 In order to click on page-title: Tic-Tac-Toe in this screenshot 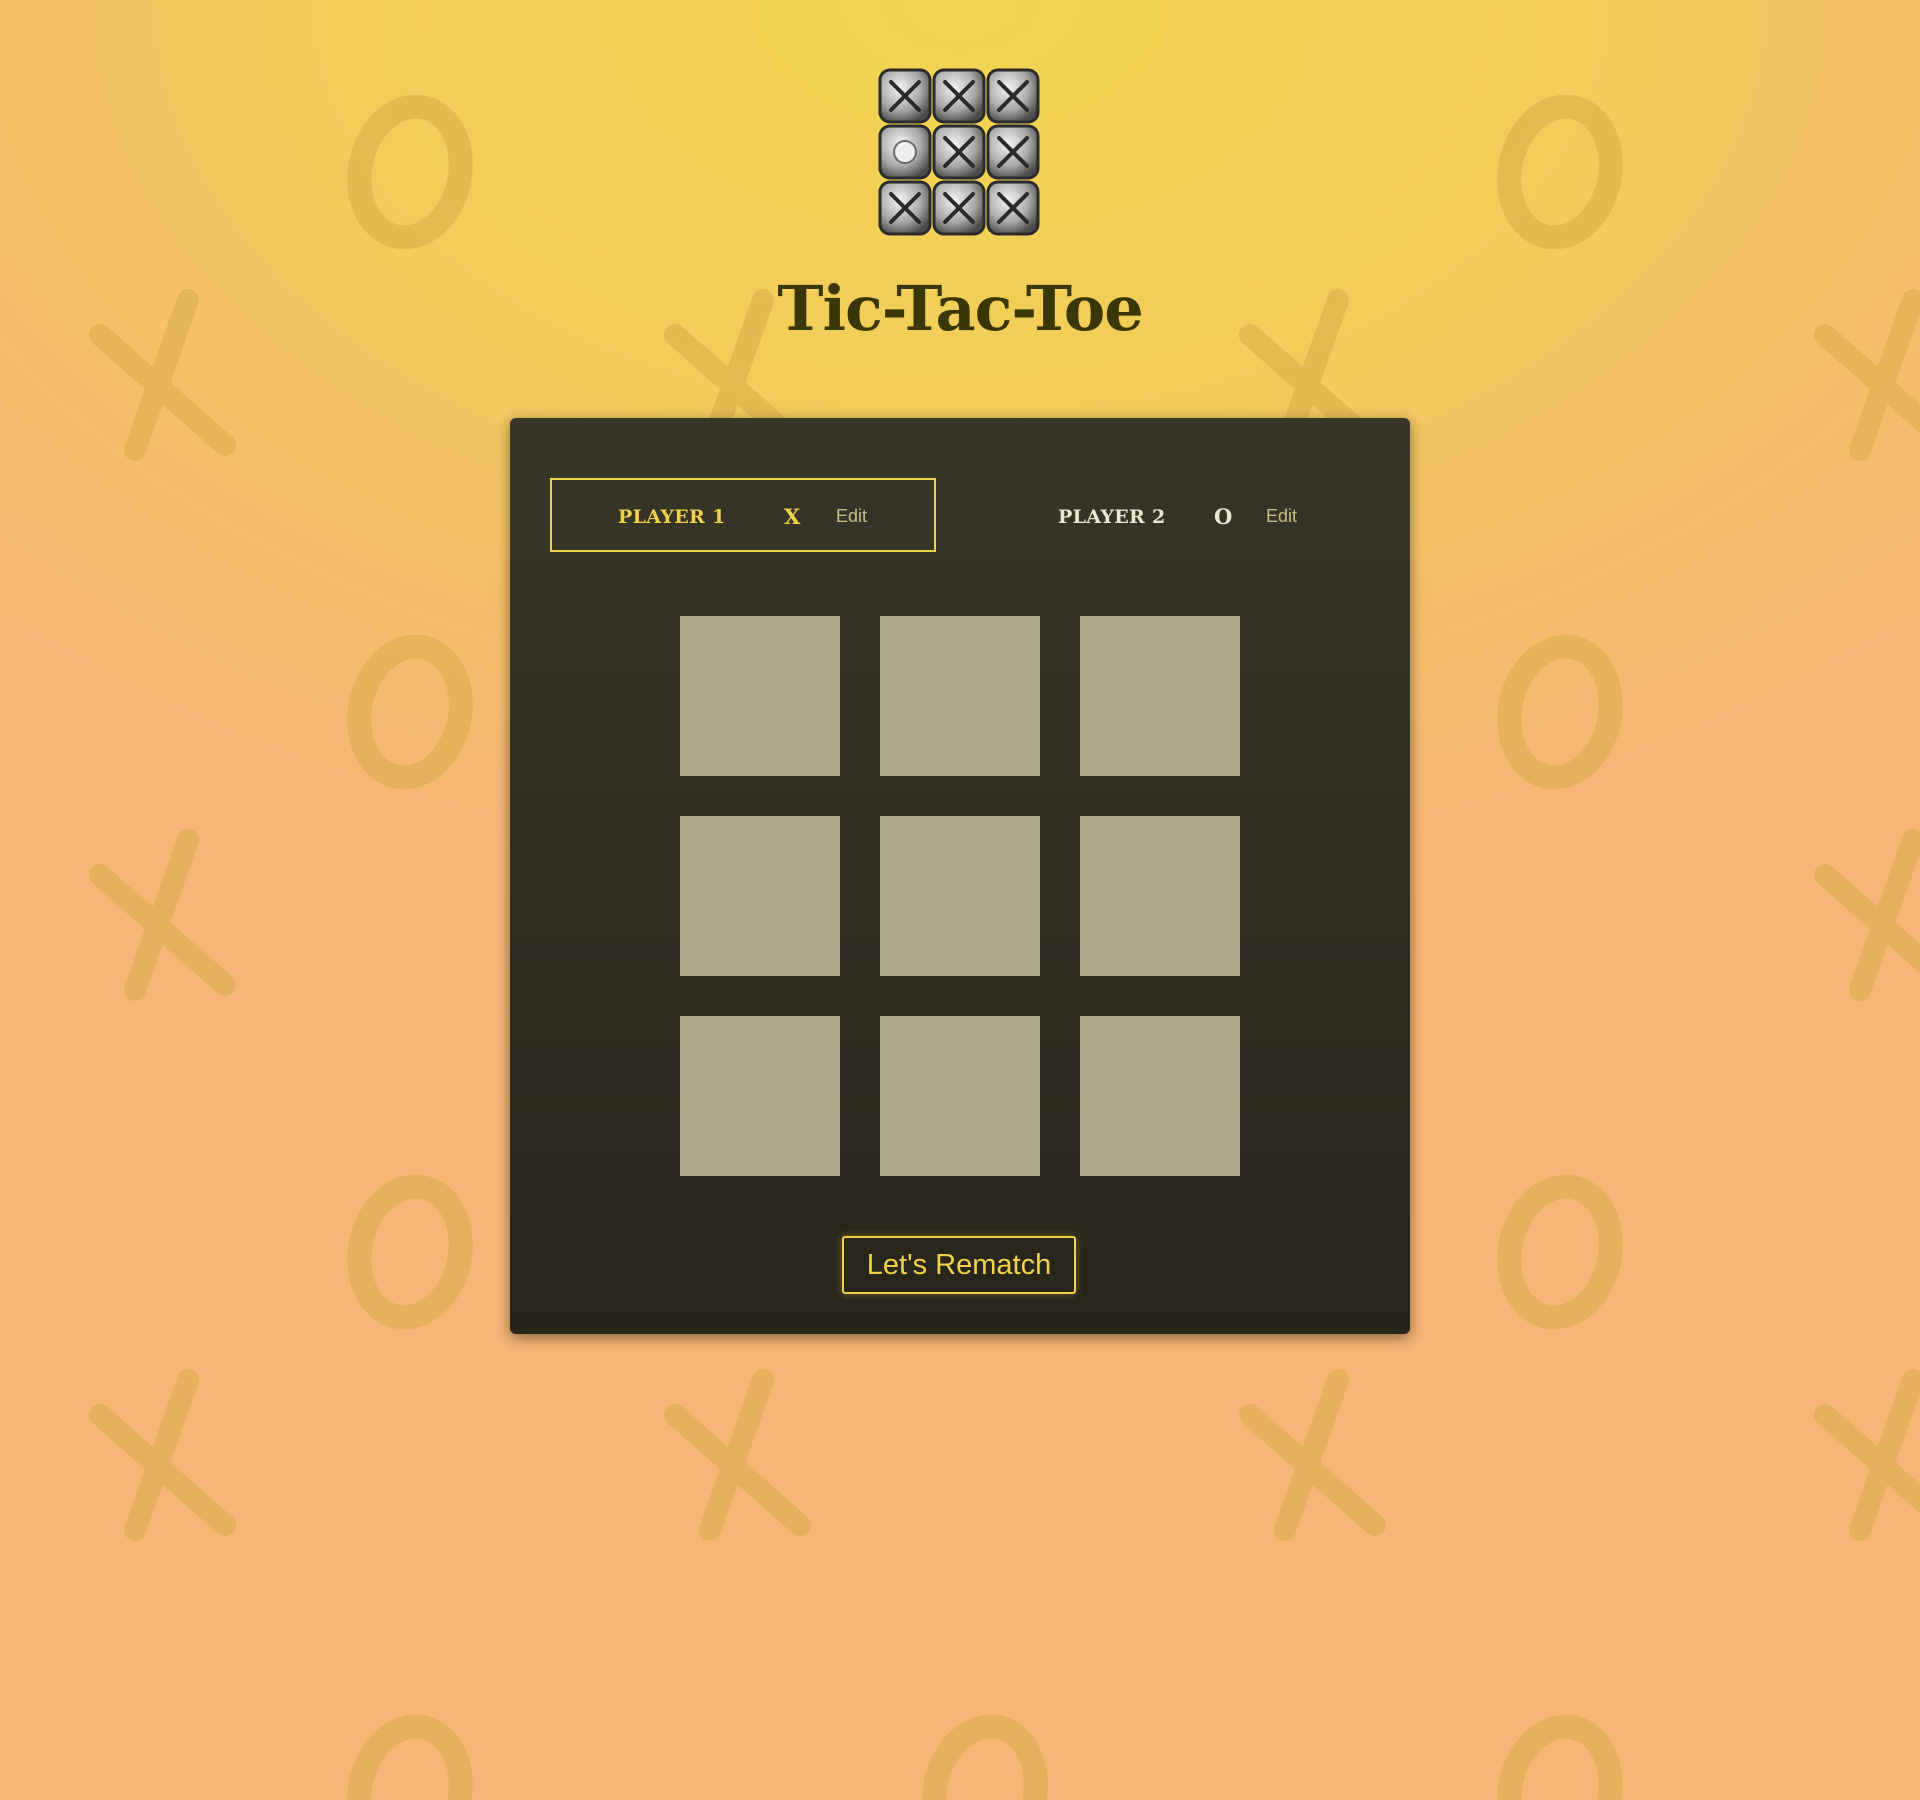, I will do `click(960, 308)`.